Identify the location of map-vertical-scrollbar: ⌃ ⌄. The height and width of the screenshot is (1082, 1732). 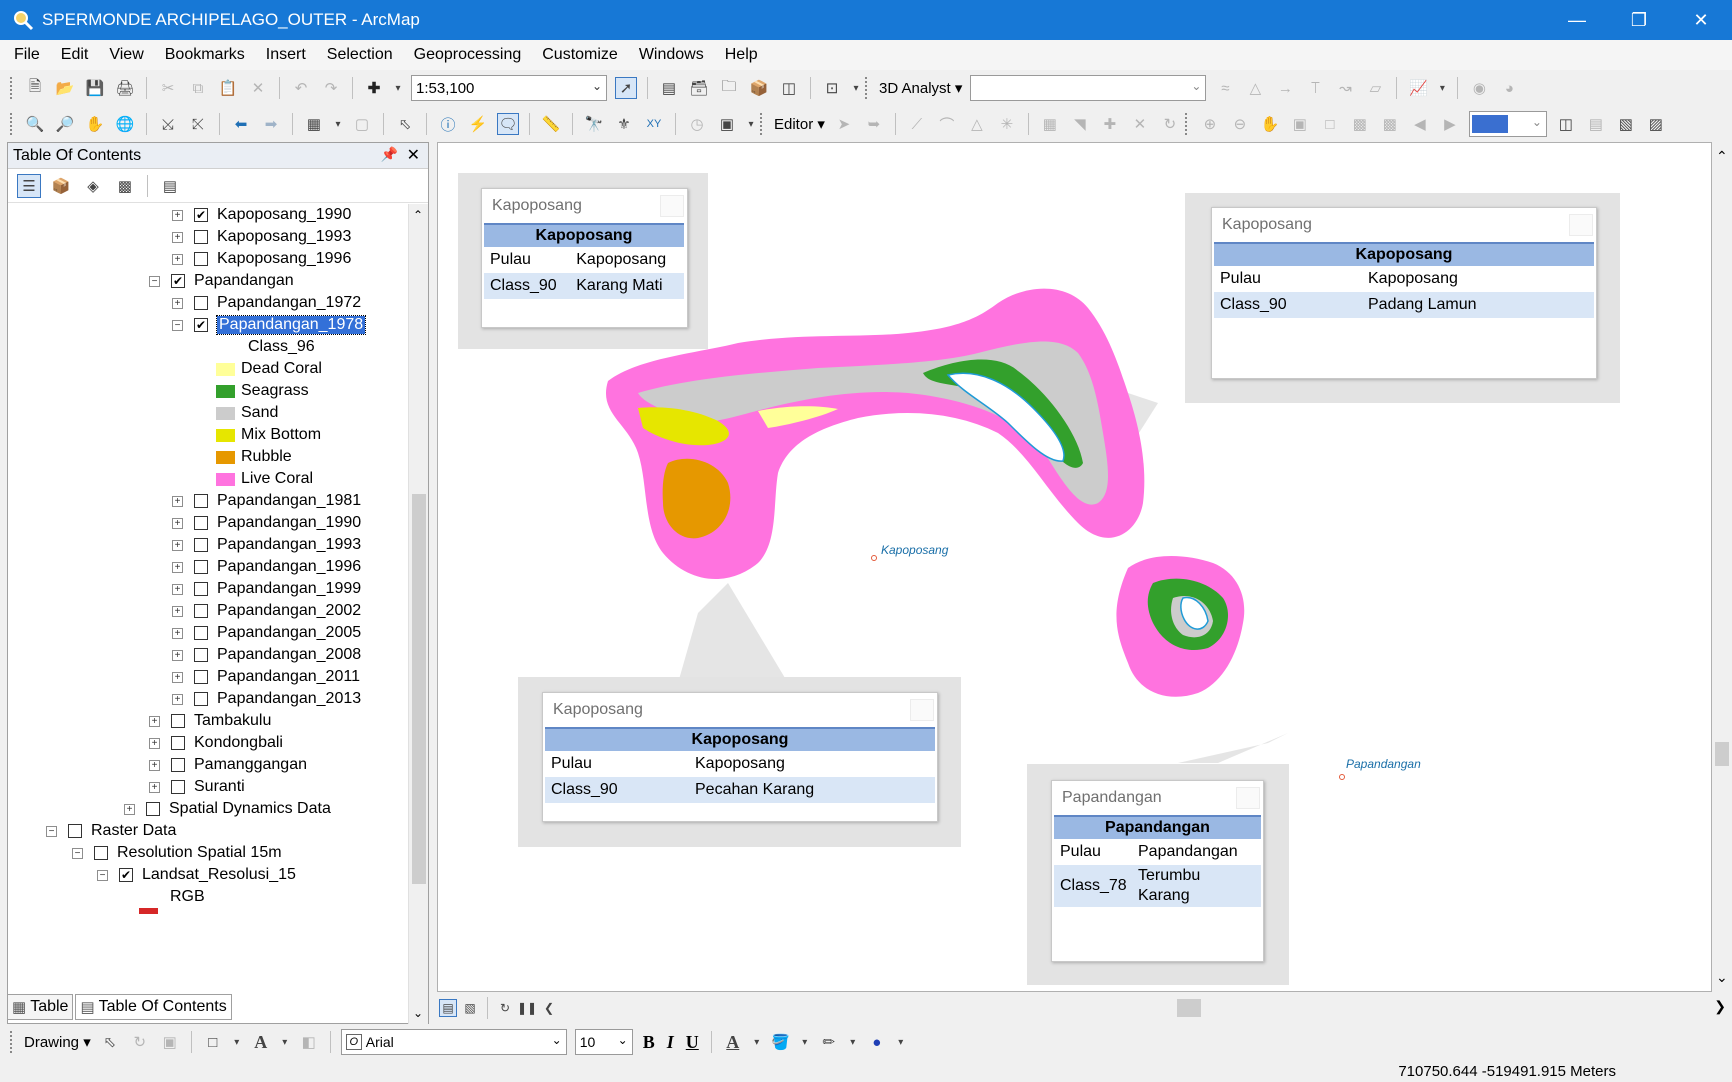
(1722, 567).